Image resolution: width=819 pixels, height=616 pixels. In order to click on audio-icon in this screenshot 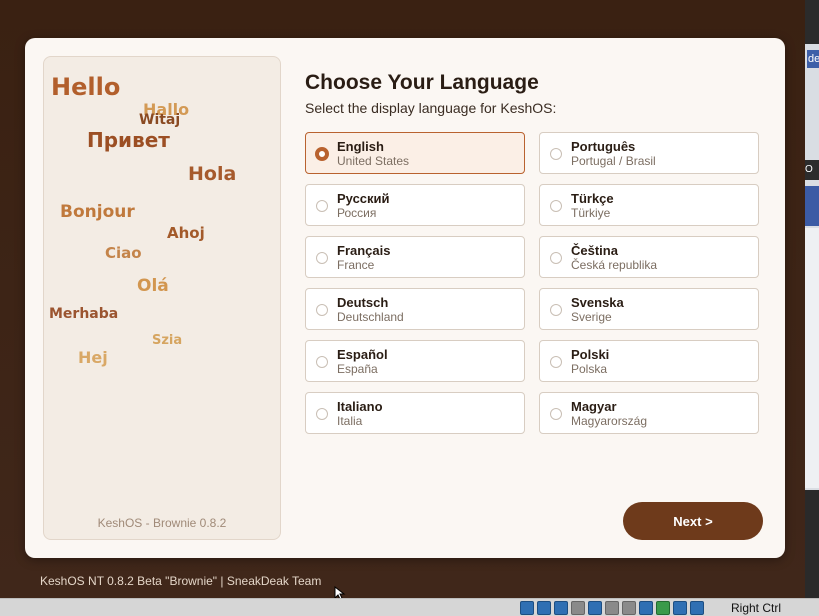, I will do `click(561, 608)`.